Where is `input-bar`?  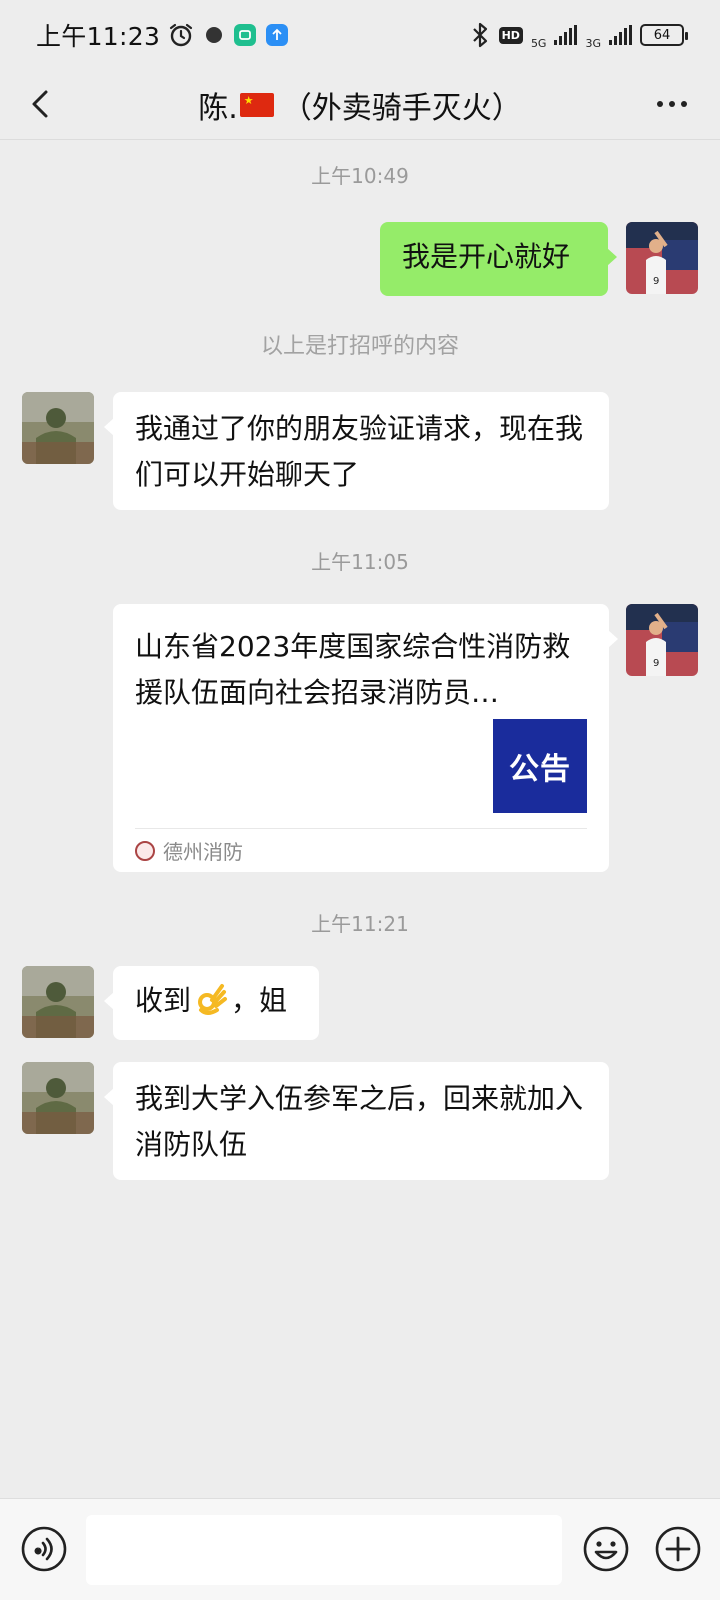 input-bar is located at coordinates (360, 1549).